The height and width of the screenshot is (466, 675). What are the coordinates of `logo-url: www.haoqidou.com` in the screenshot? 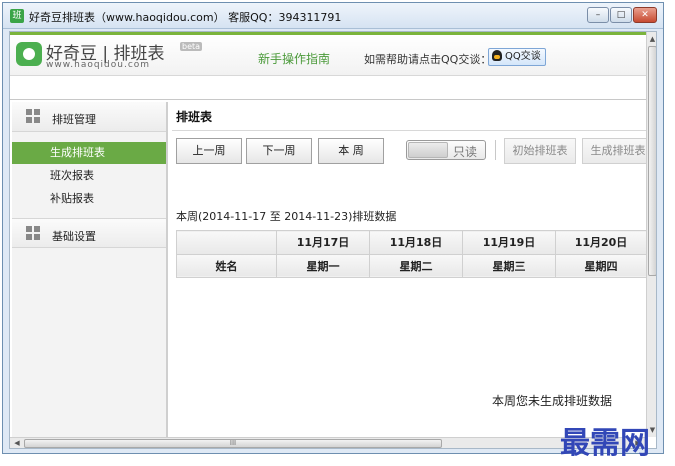 It's located at (98, 65).